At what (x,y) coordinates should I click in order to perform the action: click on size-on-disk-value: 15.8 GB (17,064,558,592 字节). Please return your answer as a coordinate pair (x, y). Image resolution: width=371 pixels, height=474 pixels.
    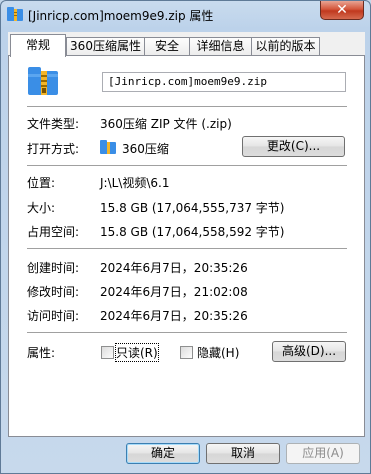
    Looking at the image, I should click on (192, 232).